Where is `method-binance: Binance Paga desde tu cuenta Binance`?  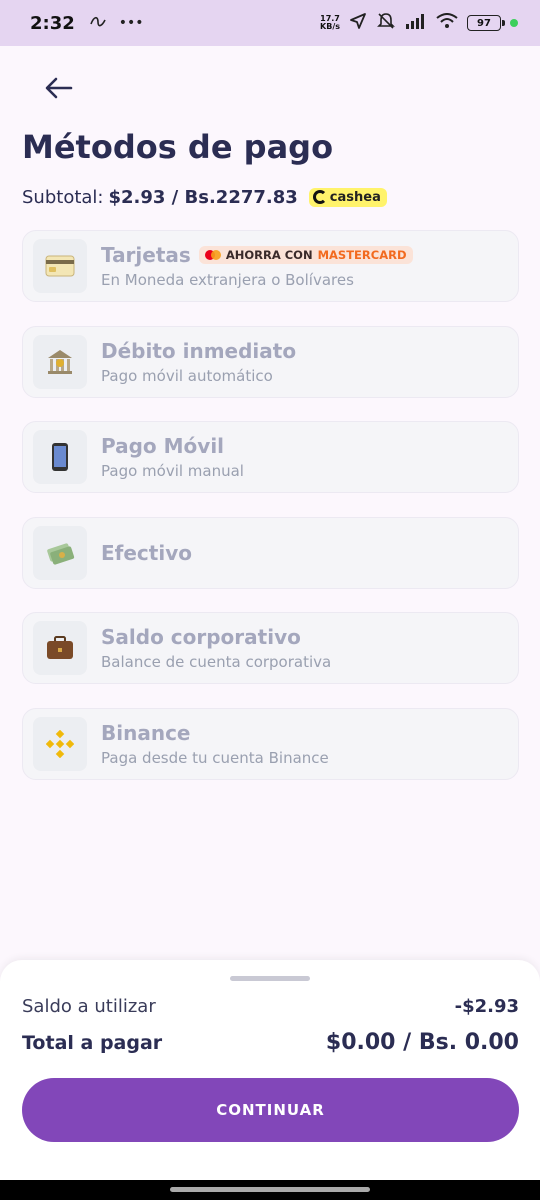 method-binance: Binance Paga desde tu cuenta Binance is located at coordinates (270, 743).